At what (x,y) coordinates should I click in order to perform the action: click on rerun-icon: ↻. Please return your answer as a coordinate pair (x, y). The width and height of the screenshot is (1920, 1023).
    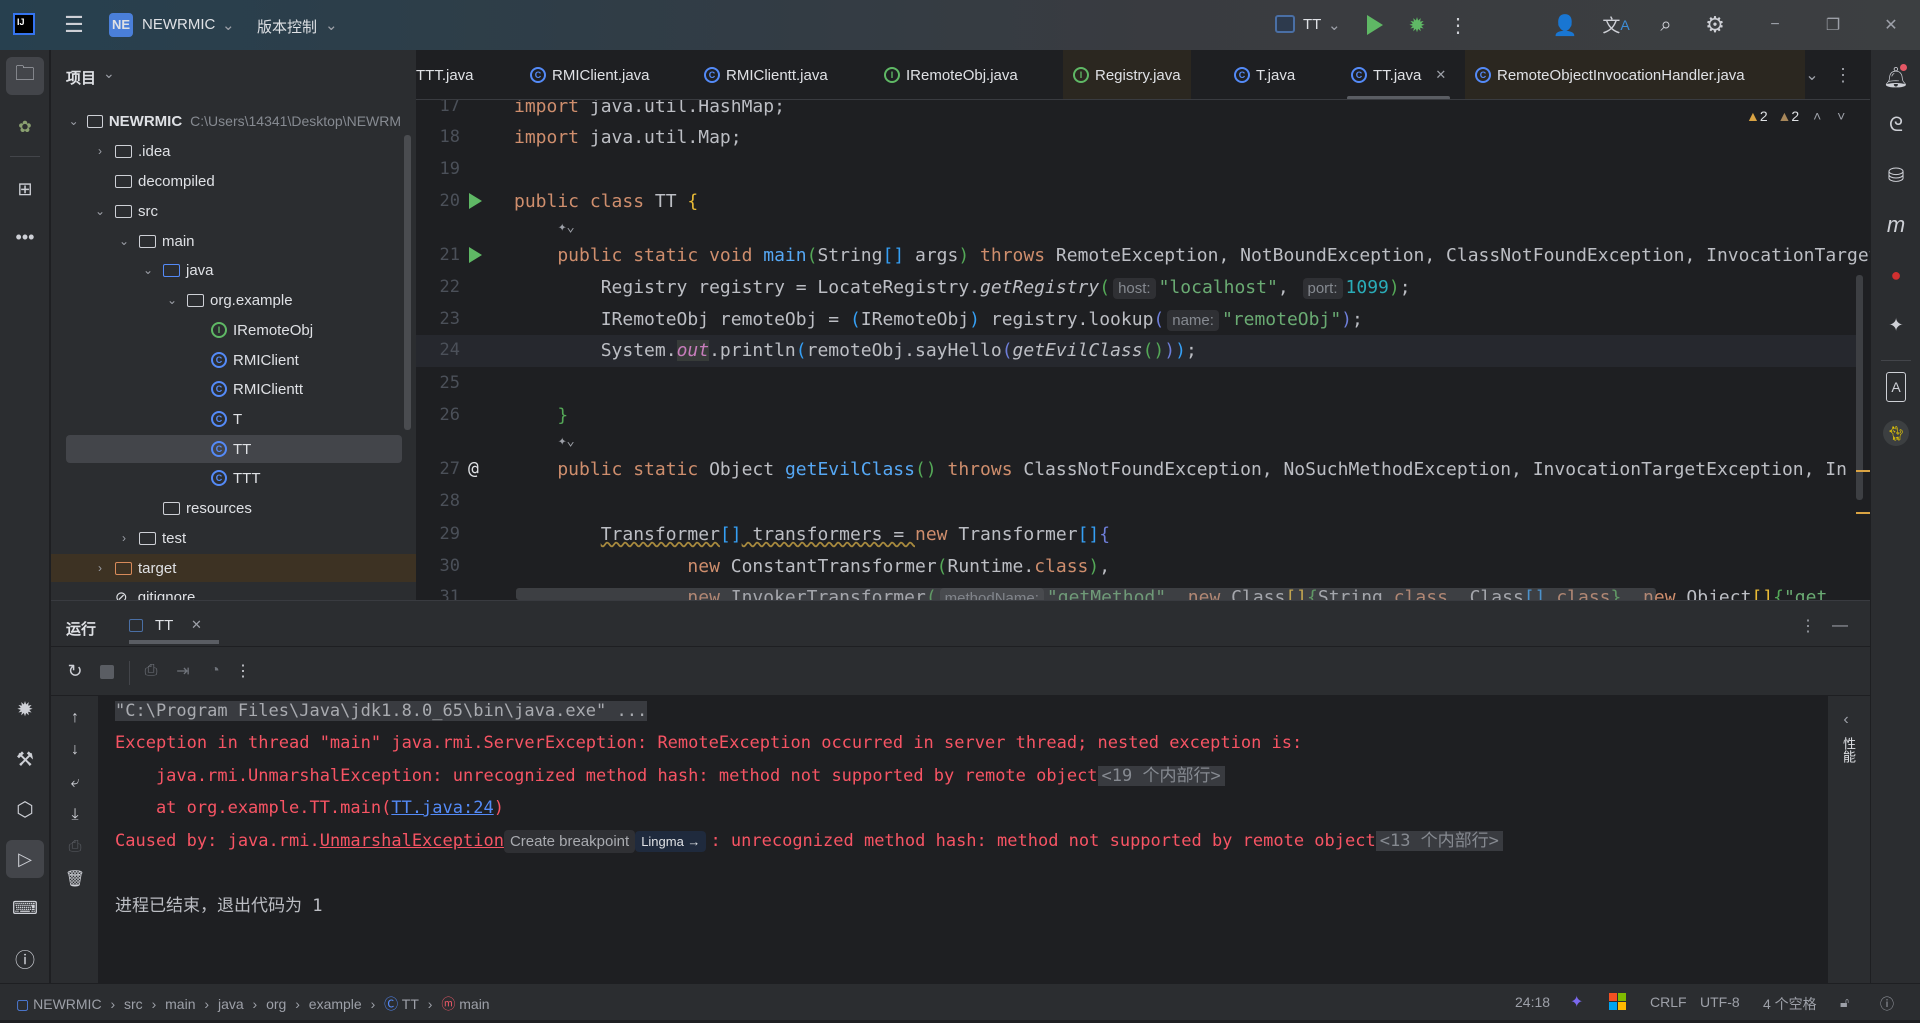
    Looking at the image, I should click on (75, 671).